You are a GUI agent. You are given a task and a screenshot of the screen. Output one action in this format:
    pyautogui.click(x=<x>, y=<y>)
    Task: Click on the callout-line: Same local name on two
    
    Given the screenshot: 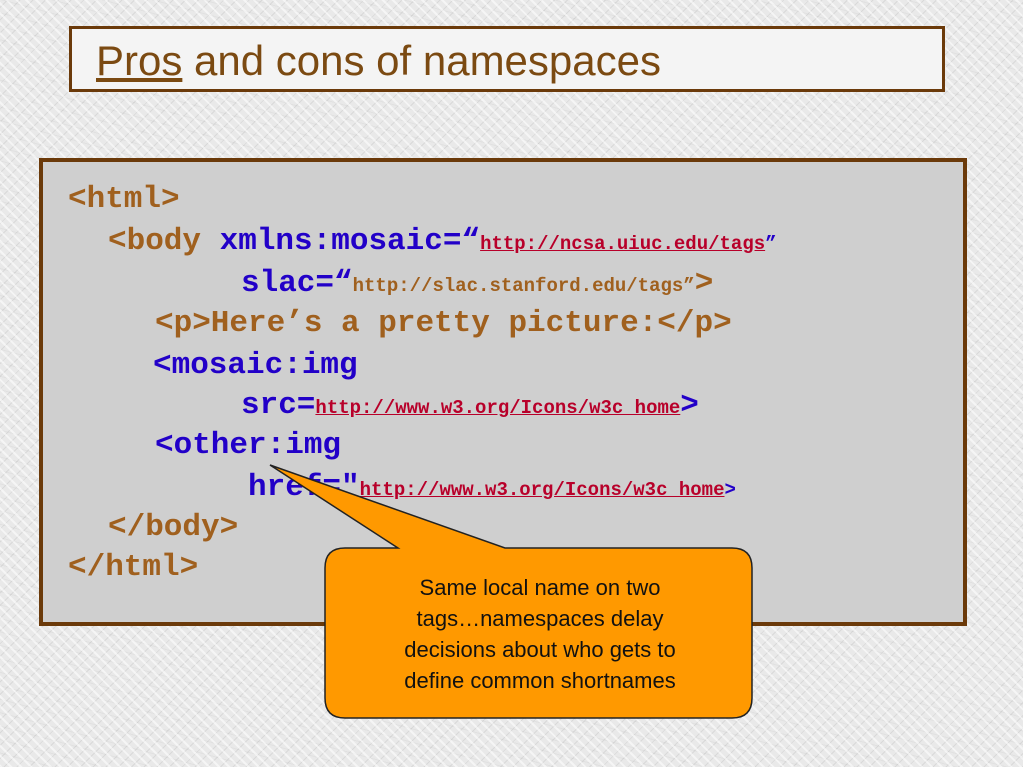 What is the action you would take?
    pyautogui.click(x=540, y=587)
    